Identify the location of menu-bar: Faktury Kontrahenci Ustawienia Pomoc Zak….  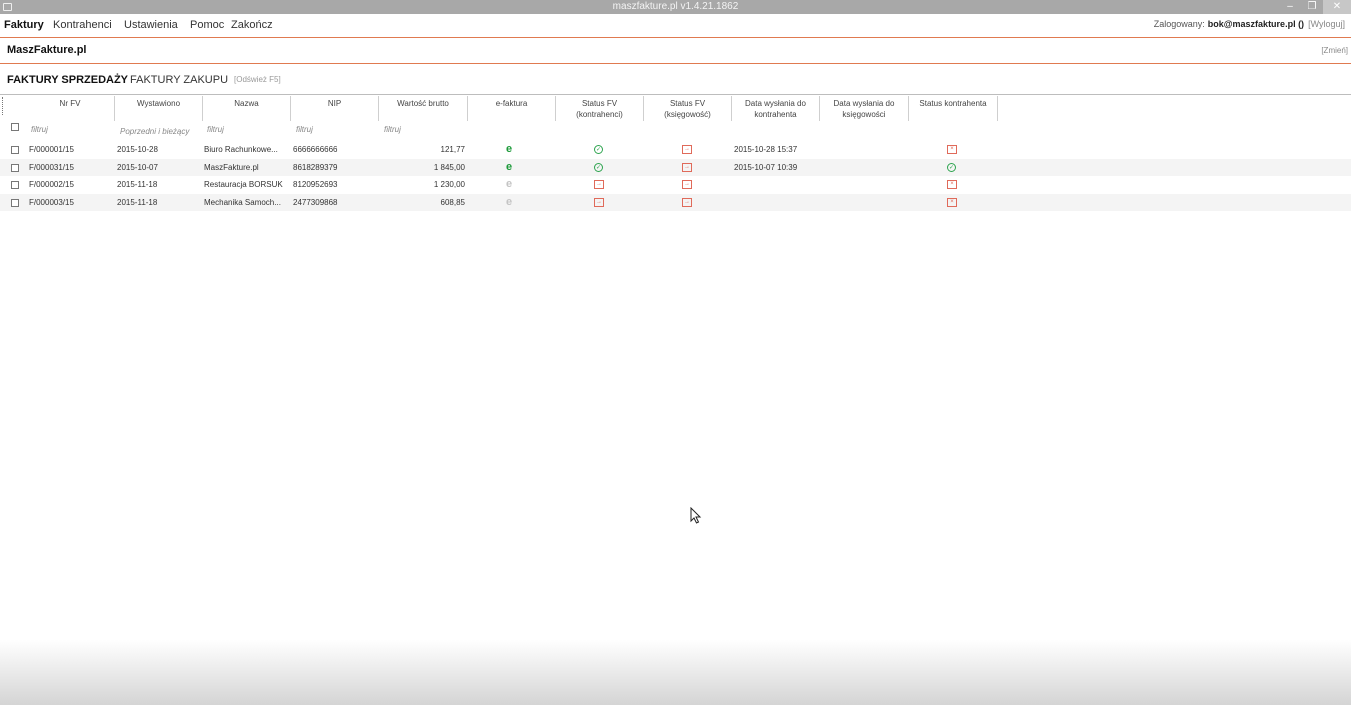
(675, 25).